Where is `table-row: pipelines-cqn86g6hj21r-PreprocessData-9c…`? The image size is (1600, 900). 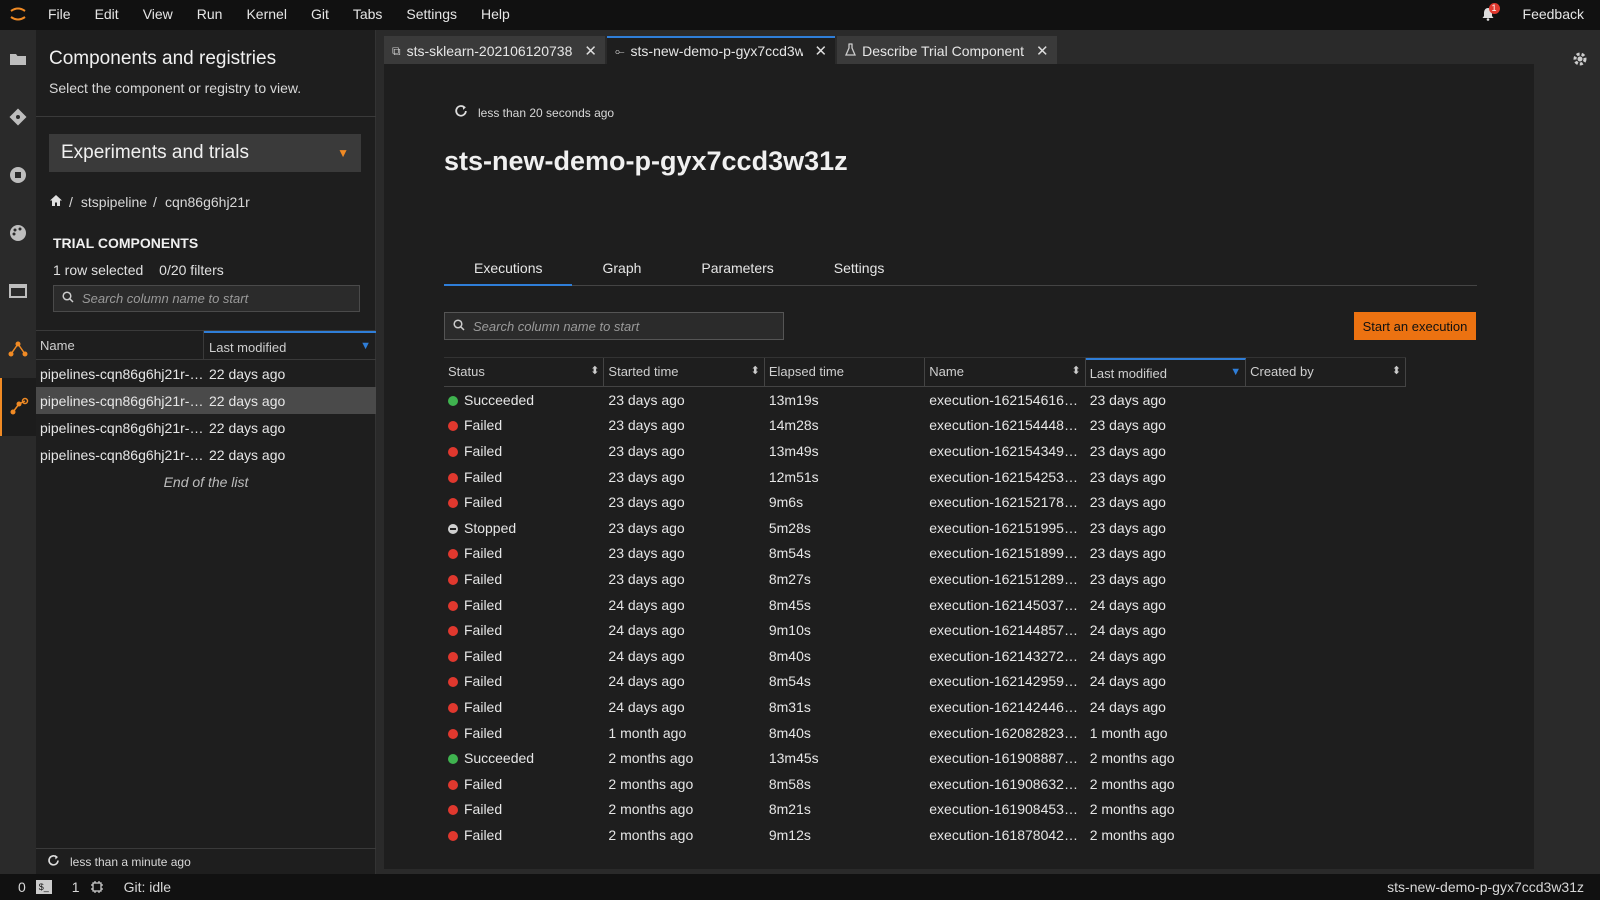 table-row: pipelines-cqn86g6hj21r-PreprocessData-9c… is located at coordinates (206, 373).